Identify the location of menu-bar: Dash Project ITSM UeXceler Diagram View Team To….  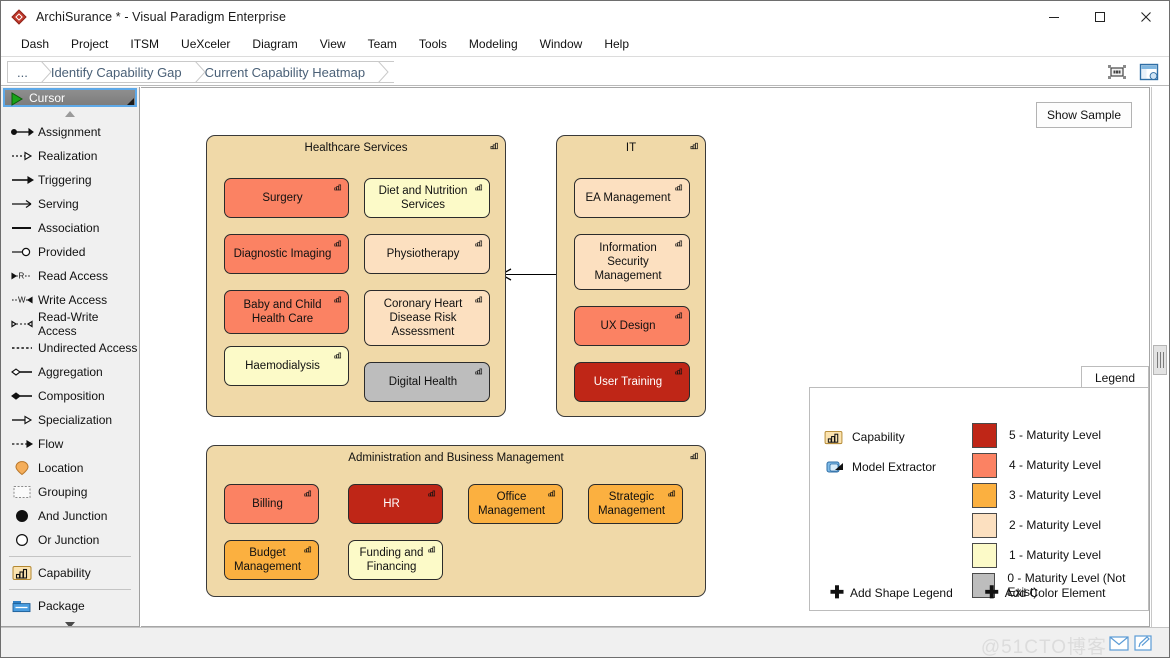
(585, 44).